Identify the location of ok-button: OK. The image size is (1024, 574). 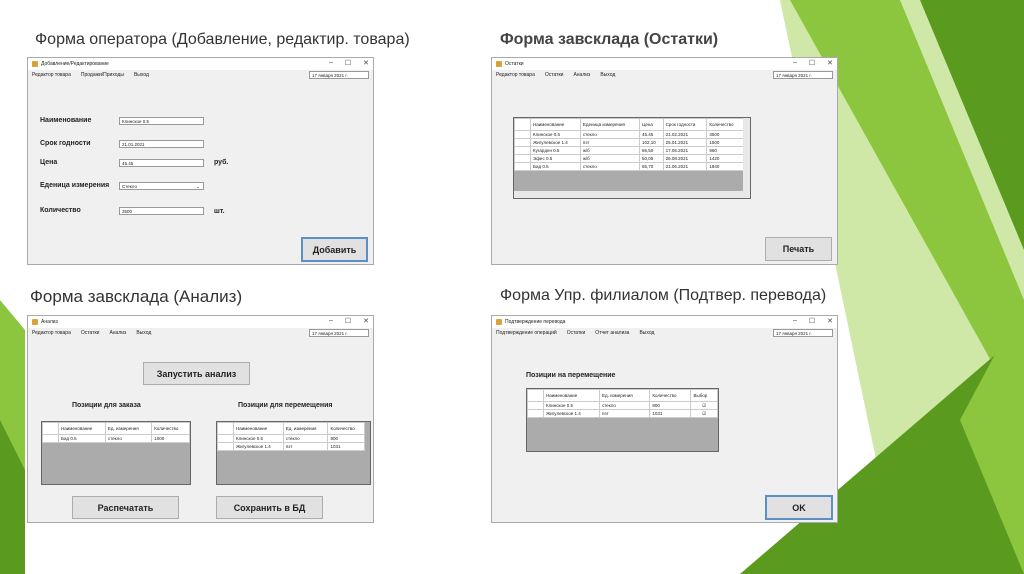
(799, 507).